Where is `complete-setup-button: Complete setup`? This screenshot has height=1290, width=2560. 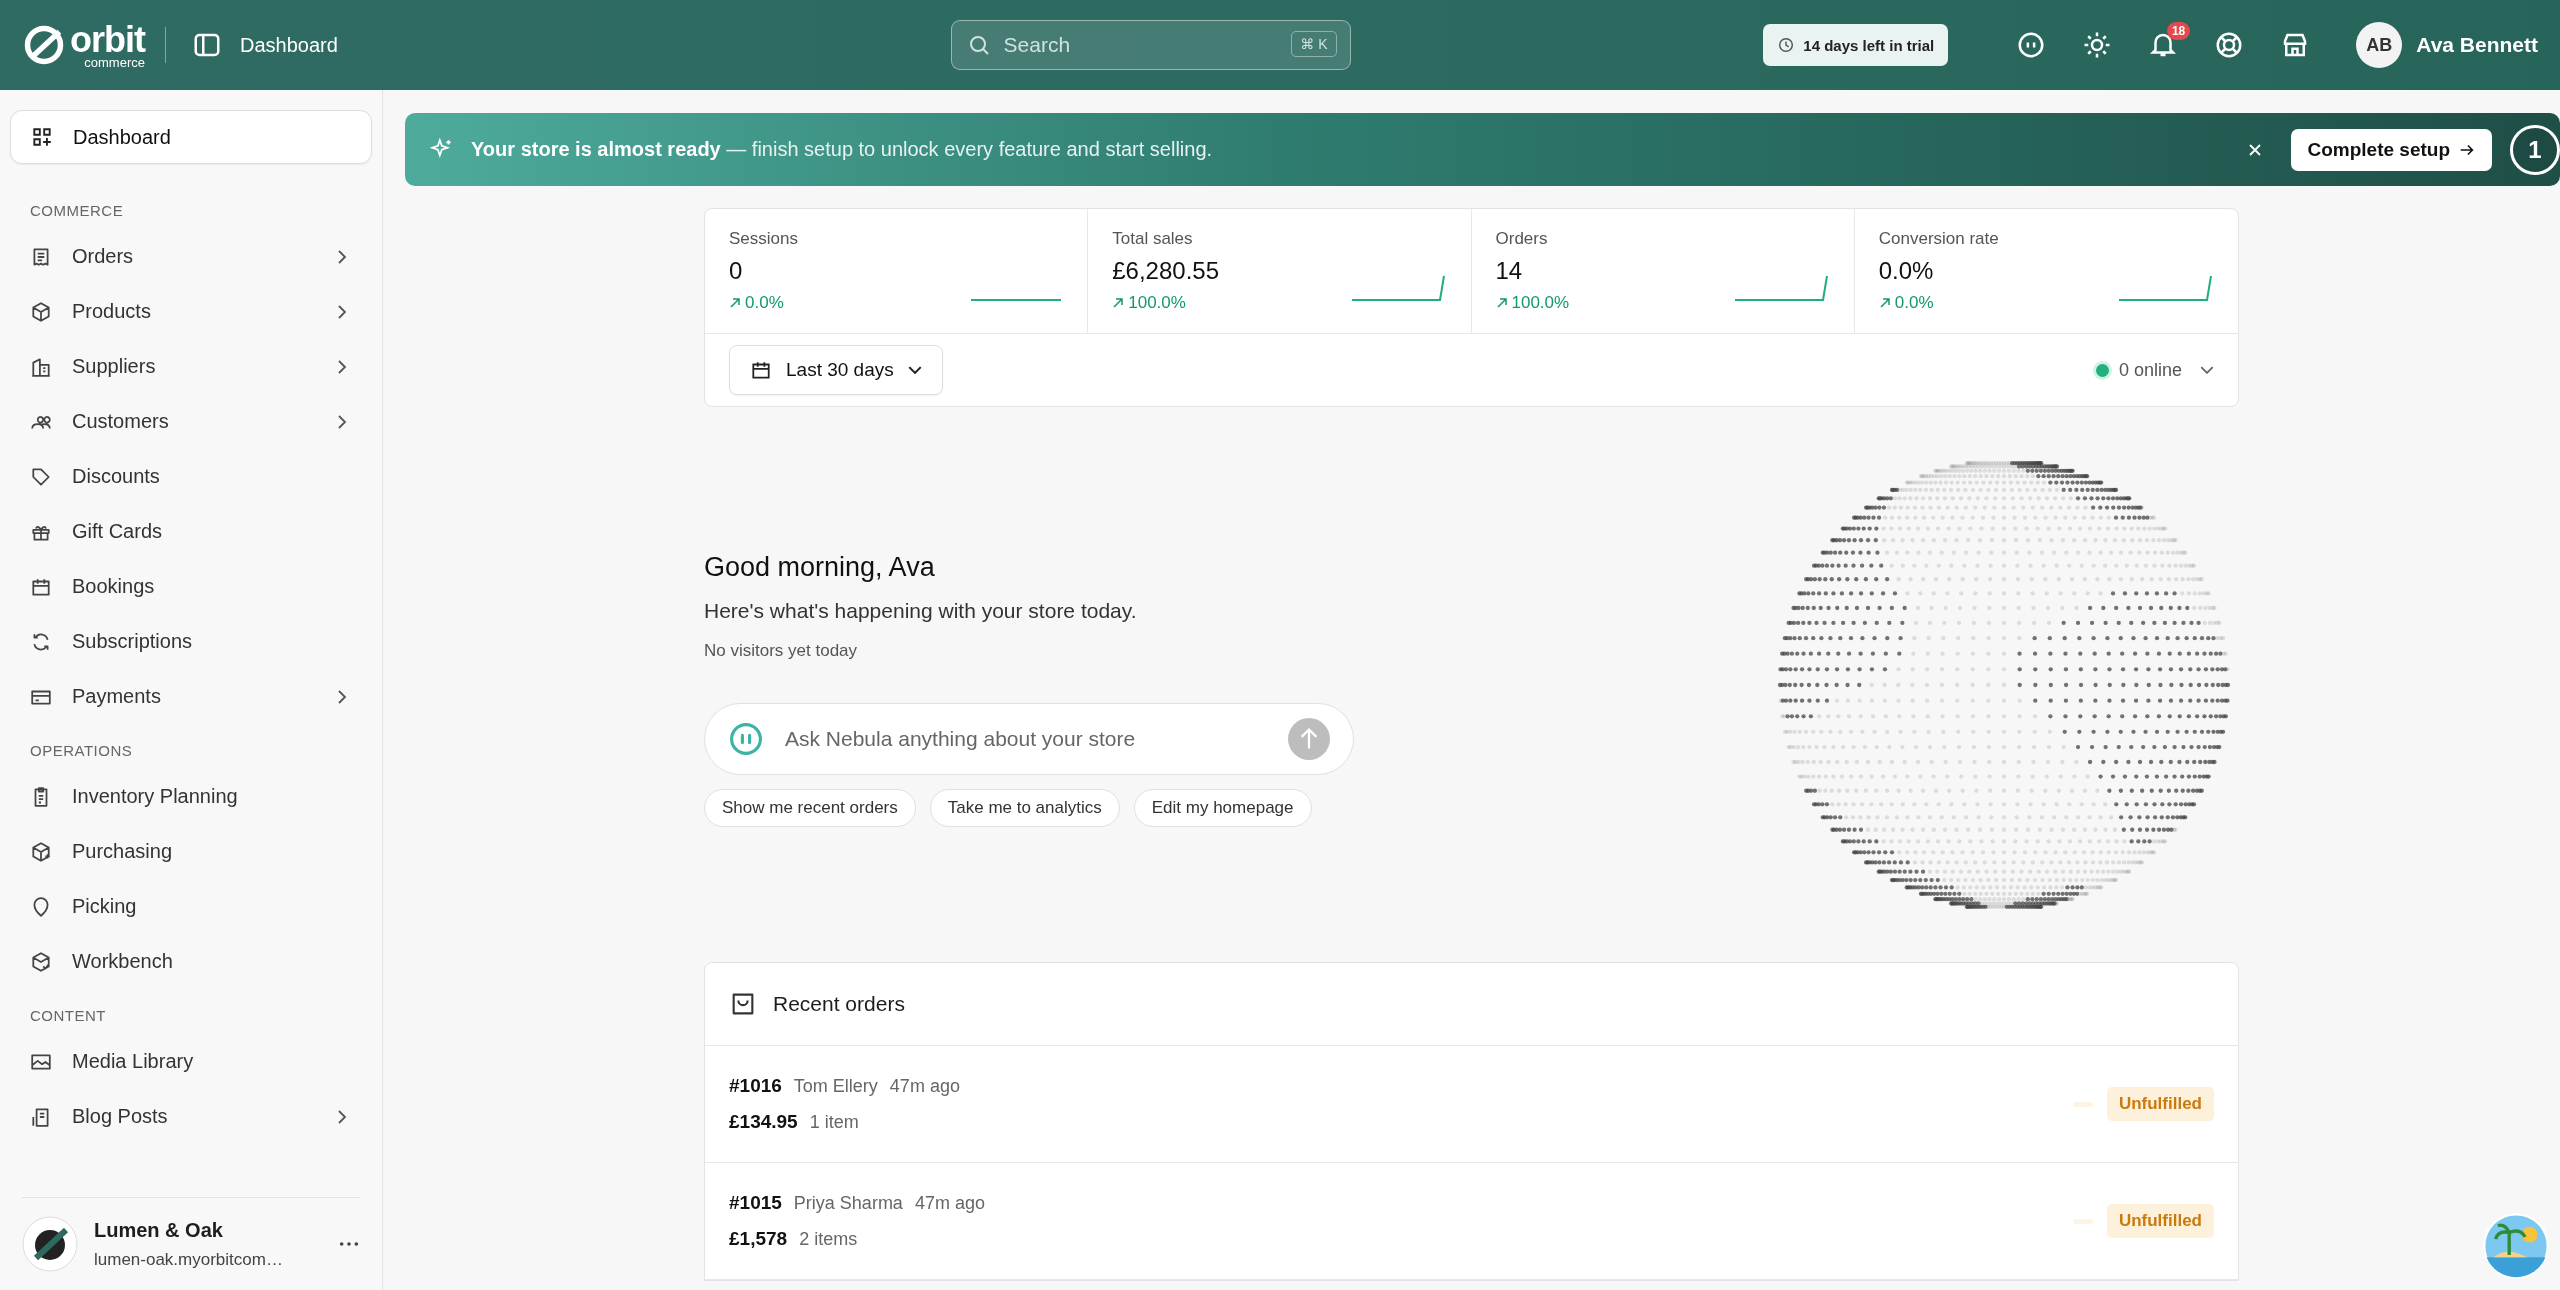 complete-setup-button: Complete setup is located at coordinates (2391, 149).